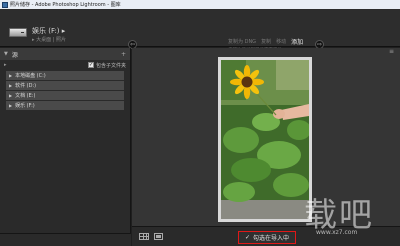  What do you see at coordinates (26, 85) in the screenshot?
I see `folder-label: 软件 (D:)` at bounding box center [26, 85].